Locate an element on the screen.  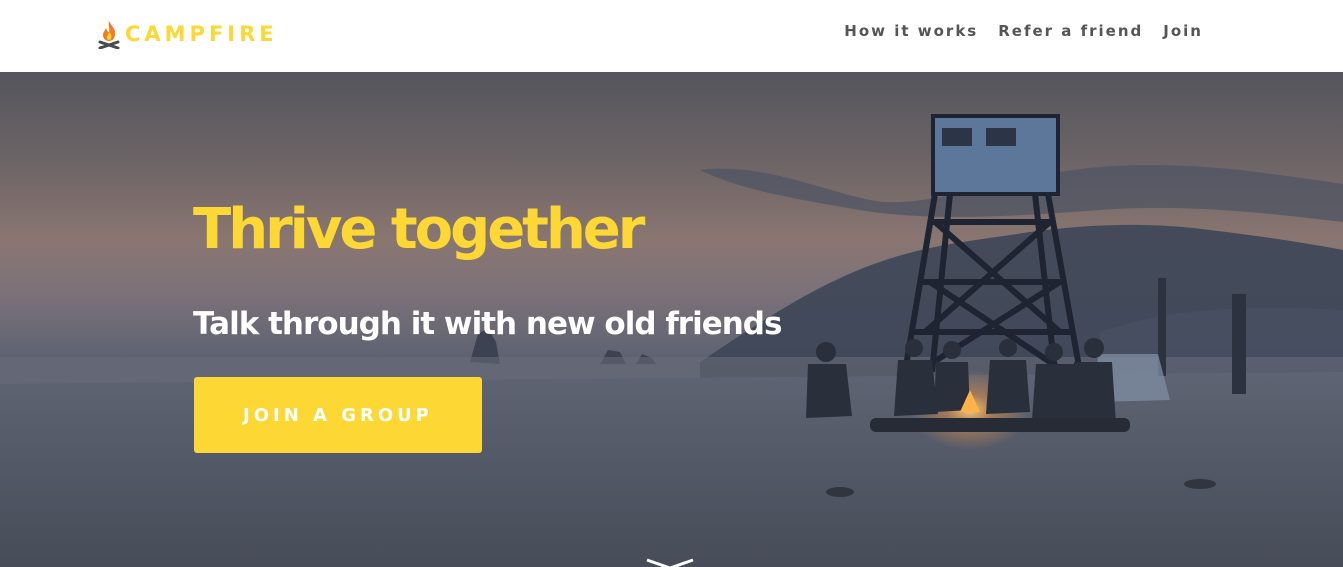
brand-logo: CAMPFIRE is located at coordinates (187, 34).